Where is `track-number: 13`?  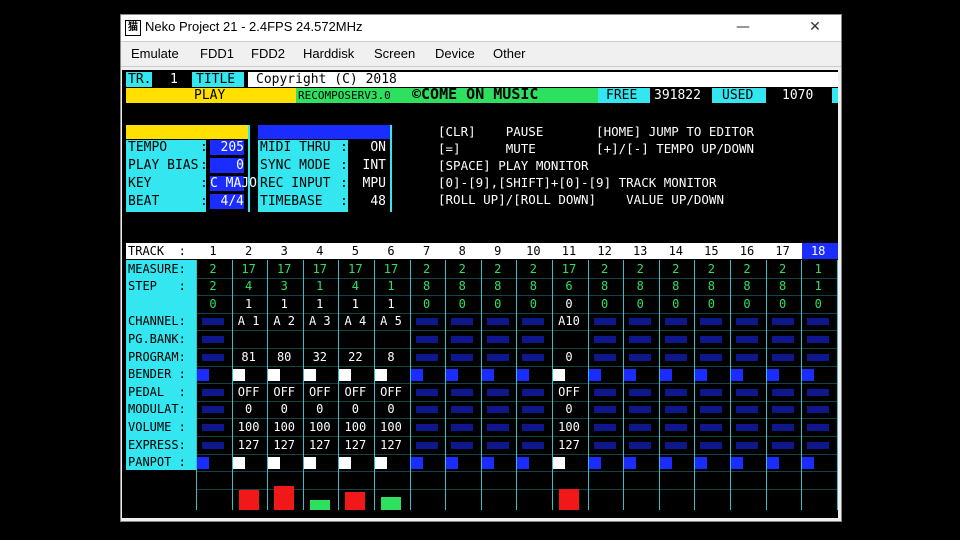
track-number: 13 is located at coordinates (640, 251).